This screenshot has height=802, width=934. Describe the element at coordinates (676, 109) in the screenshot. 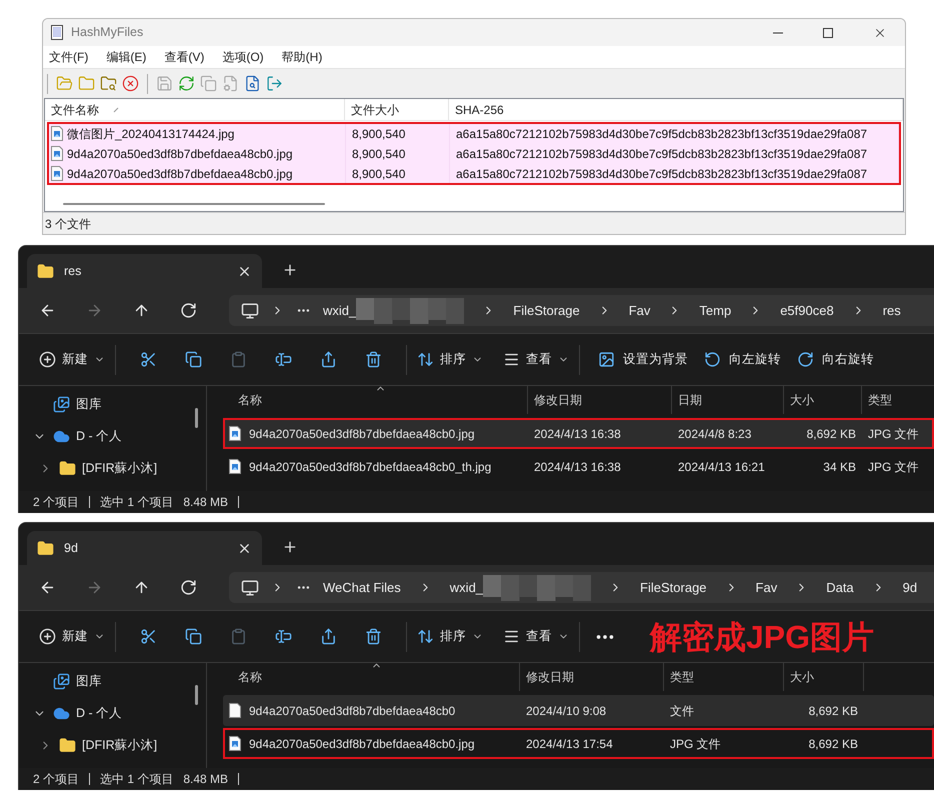

I see `column-header: SHA-256` at that location.